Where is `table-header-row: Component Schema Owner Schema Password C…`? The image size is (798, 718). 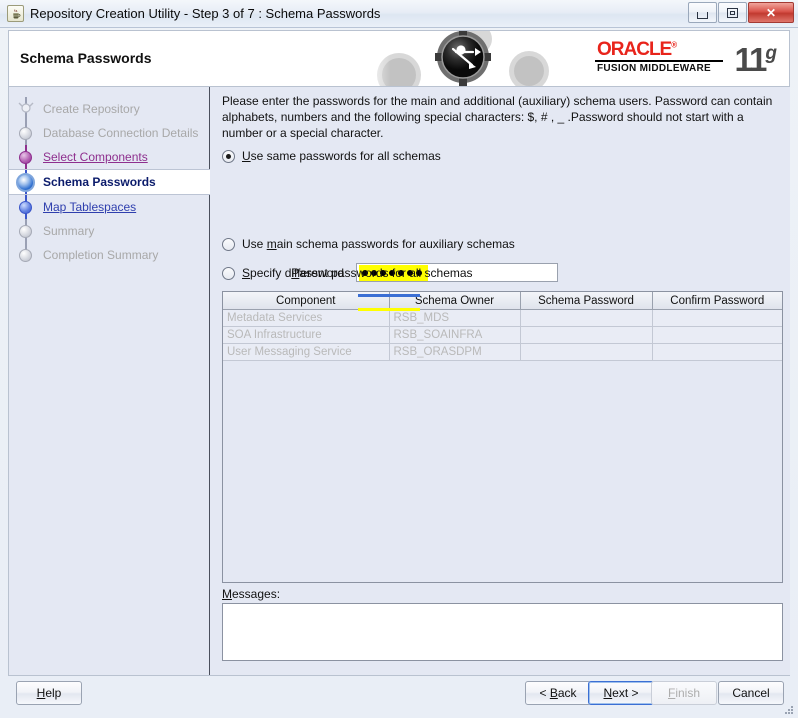
table-header-row: Component Schema Owner Schema Password C… is located at coordinates (502, 301).